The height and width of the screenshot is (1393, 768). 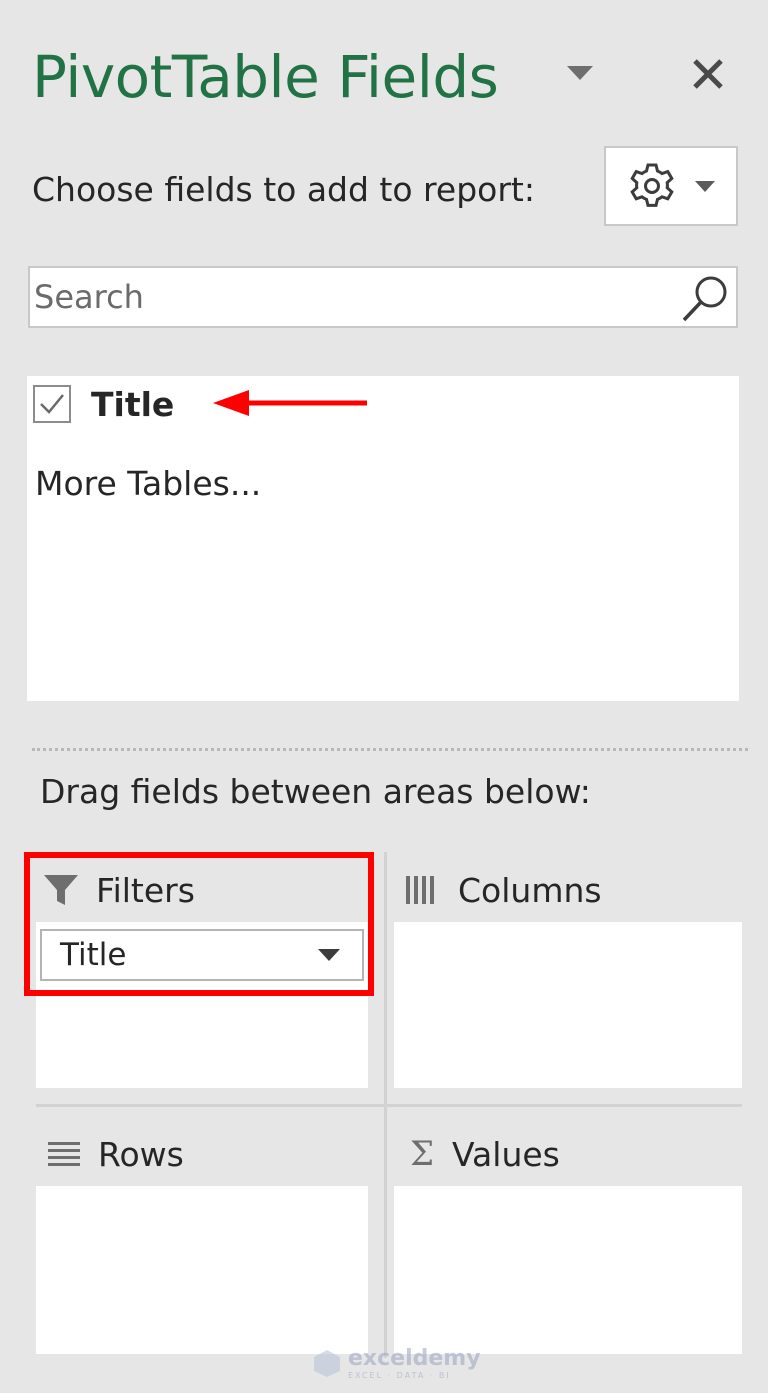 I want to click on annotation-arrow, so click(x=290, y=403).